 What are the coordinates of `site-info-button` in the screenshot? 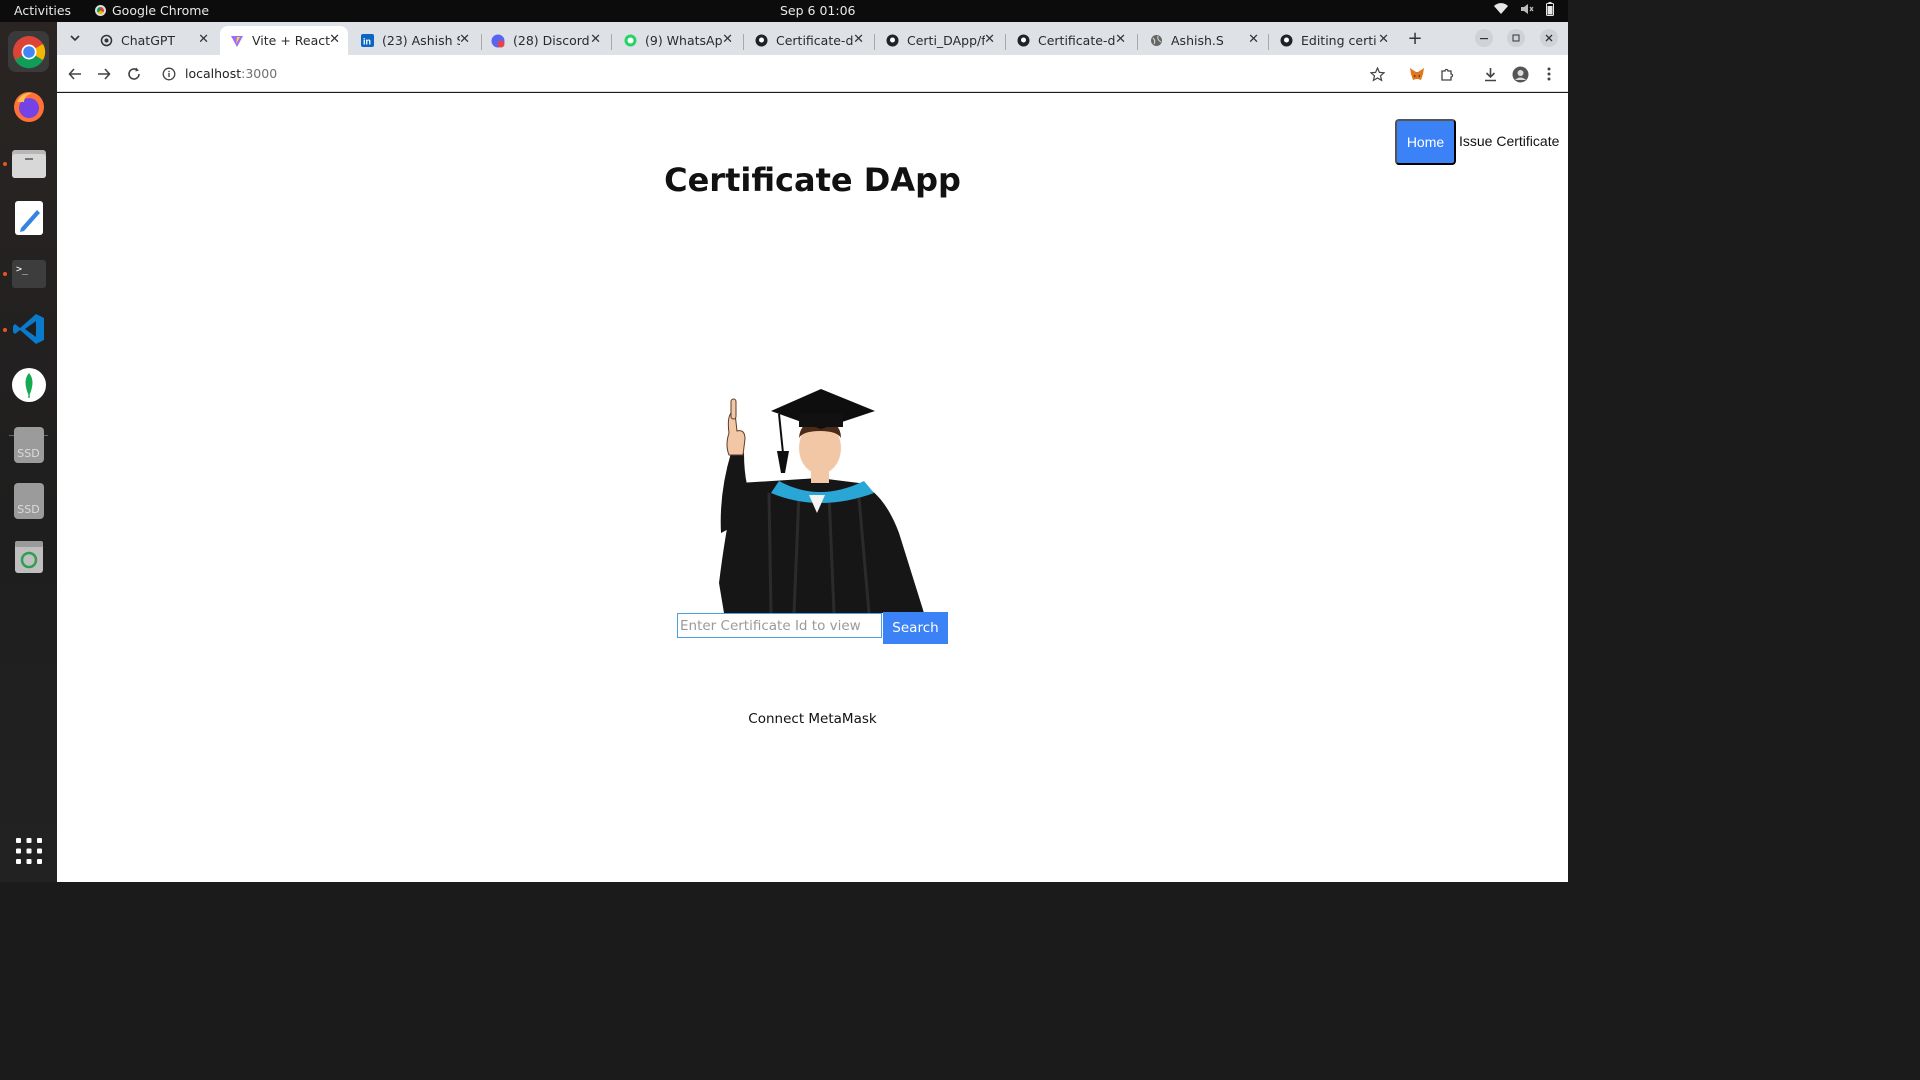 It's located at (169, 74).